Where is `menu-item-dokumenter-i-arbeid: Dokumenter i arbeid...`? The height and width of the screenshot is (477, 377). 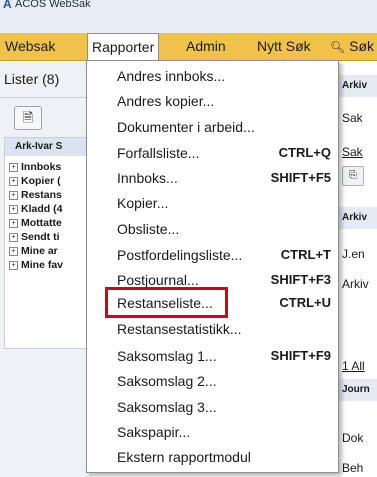 menu-item-dokumenter-i-arbeid: Dokumenter i arbeid... is located at coordinates (225, 127).